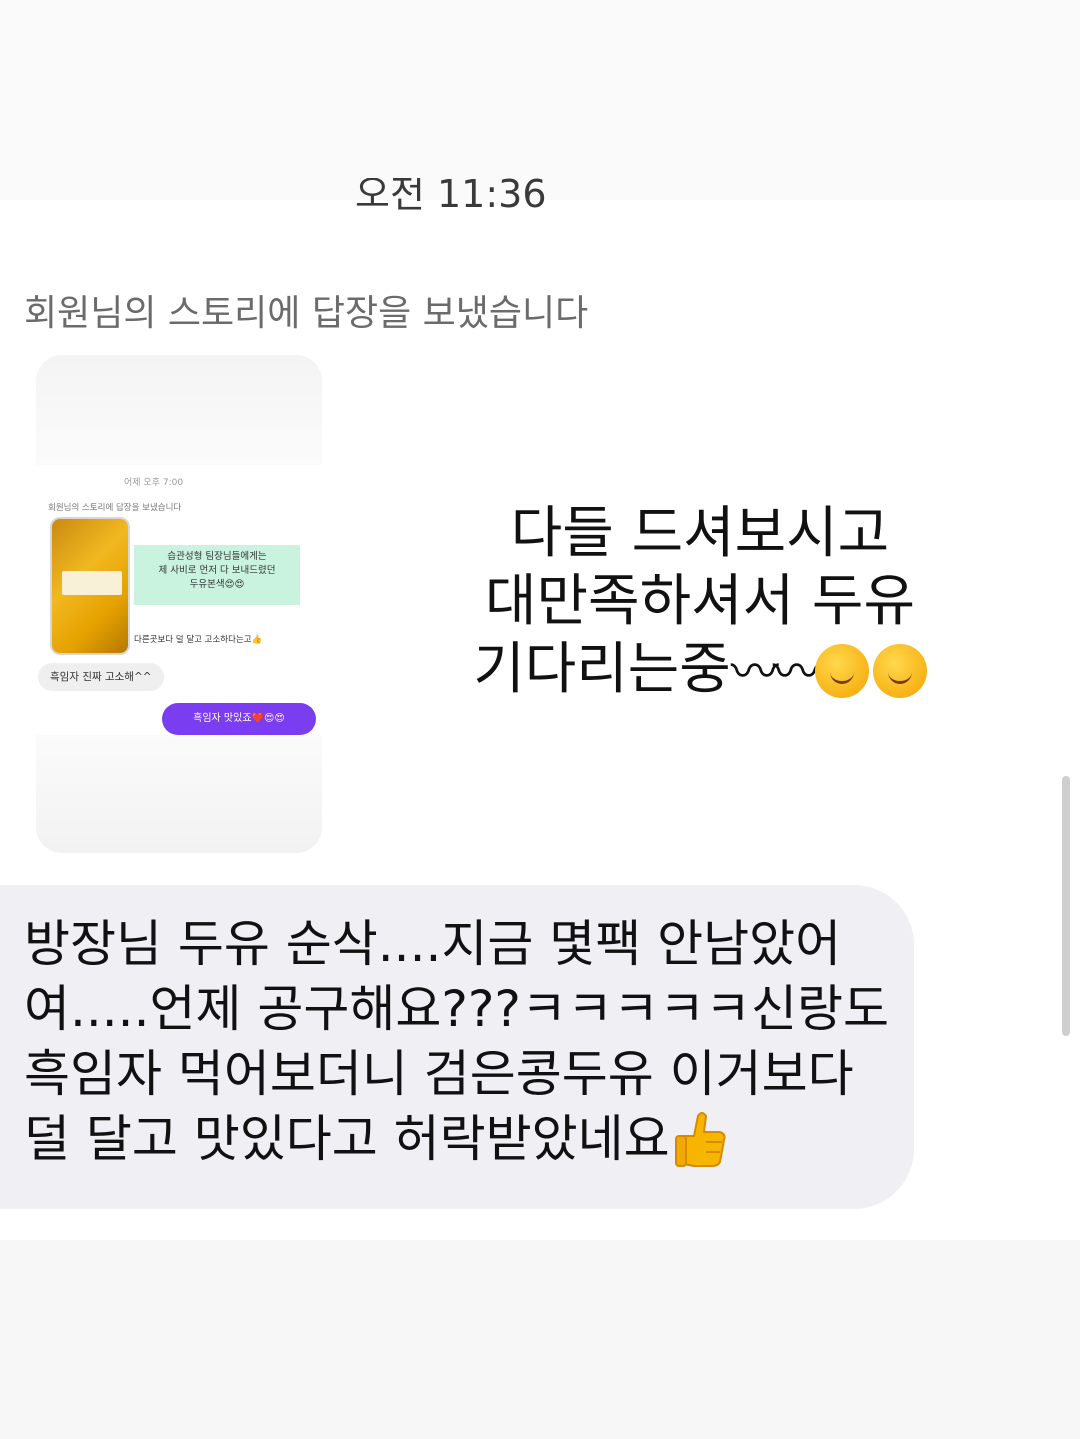  I want to click on overlay-caption: 다들 드셔보시고 대만족하셔서 두유 기다리는중〰〰, so click(700, 603).